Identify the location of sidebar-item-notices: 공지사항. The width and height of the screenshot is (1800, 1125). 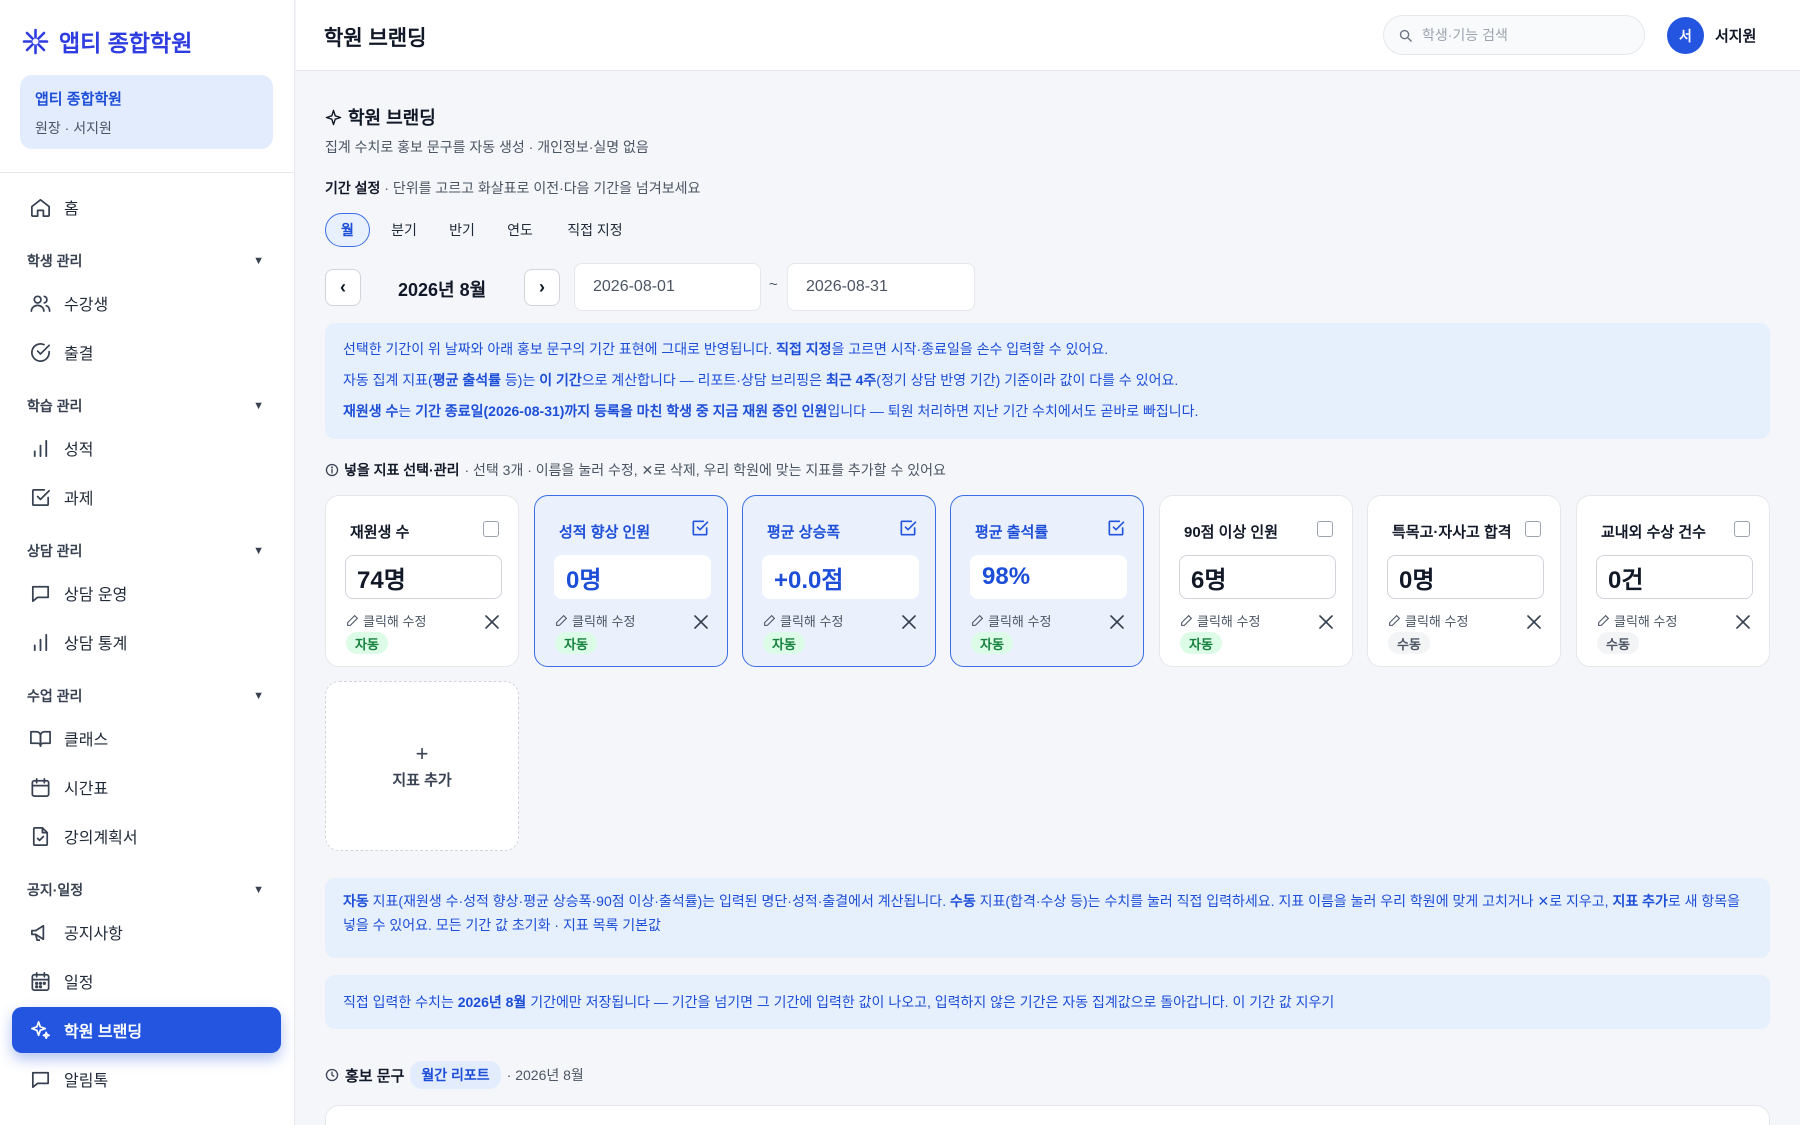
(146, 932).